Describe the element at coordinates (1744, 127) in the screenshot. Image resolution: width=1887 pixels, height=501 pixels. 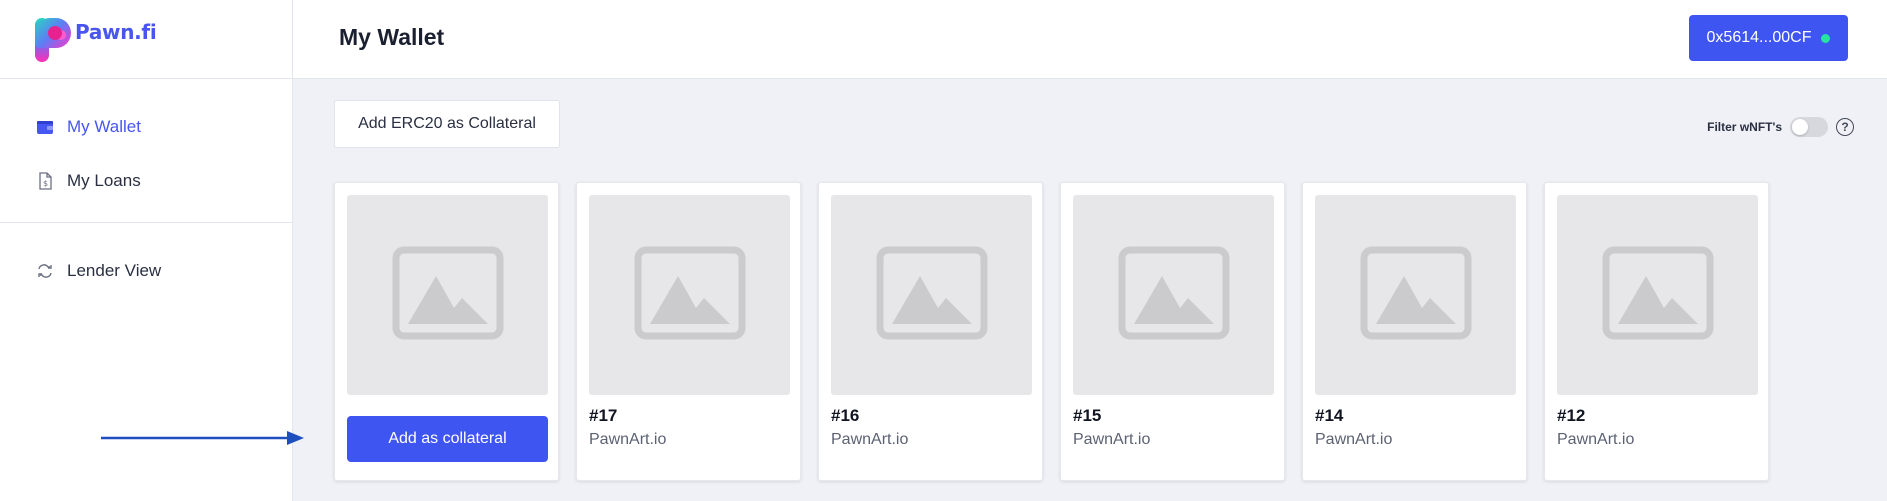
I see `filter-label: Filter wNFT's` at that location.